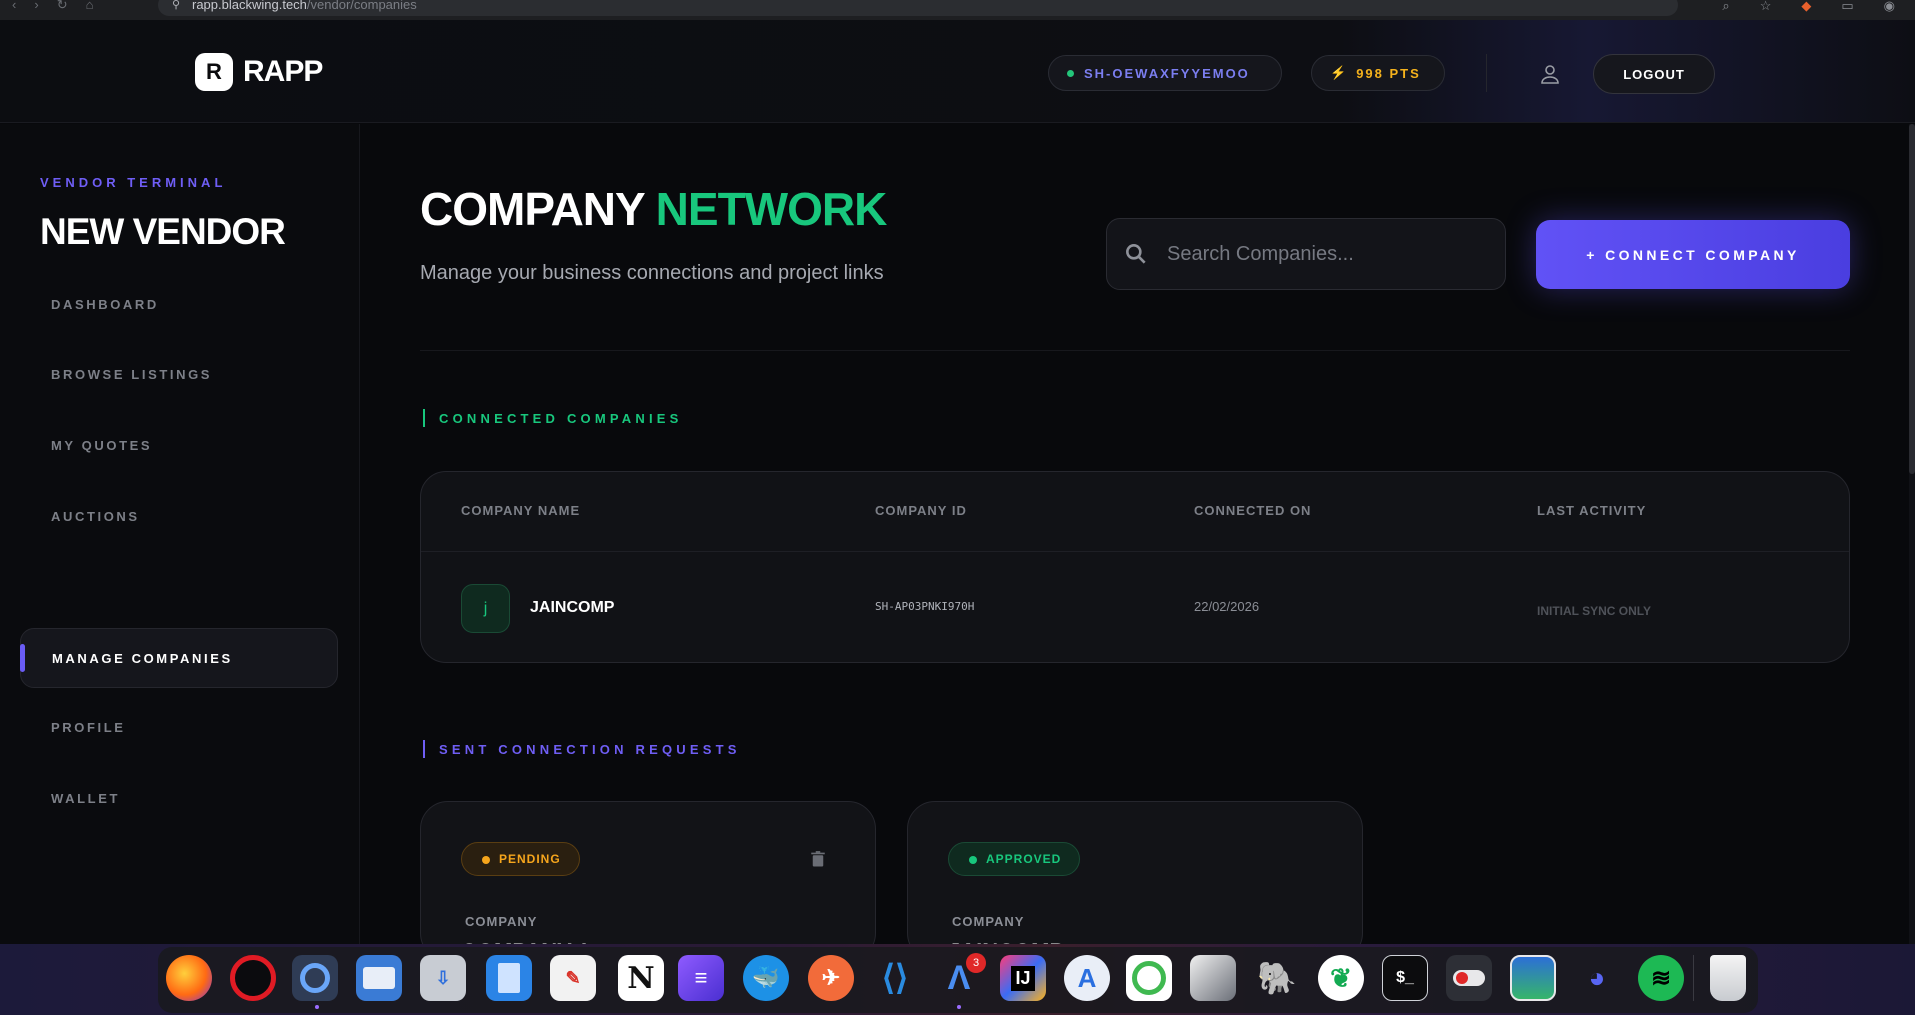 The image size is (1915, 1015). What do you see at coordinates (532, 209) in the screenshot?
I see `page-title-part1: COMPANY` at bounding box center [532, 209].